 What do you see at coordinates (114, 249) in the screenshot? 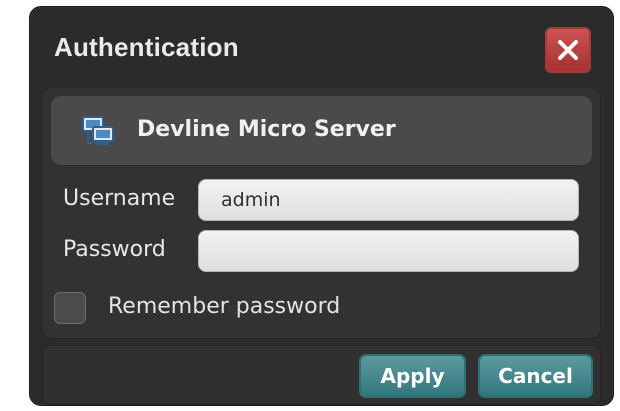
I see `password-label: Password` at bounding box center [114, 249].